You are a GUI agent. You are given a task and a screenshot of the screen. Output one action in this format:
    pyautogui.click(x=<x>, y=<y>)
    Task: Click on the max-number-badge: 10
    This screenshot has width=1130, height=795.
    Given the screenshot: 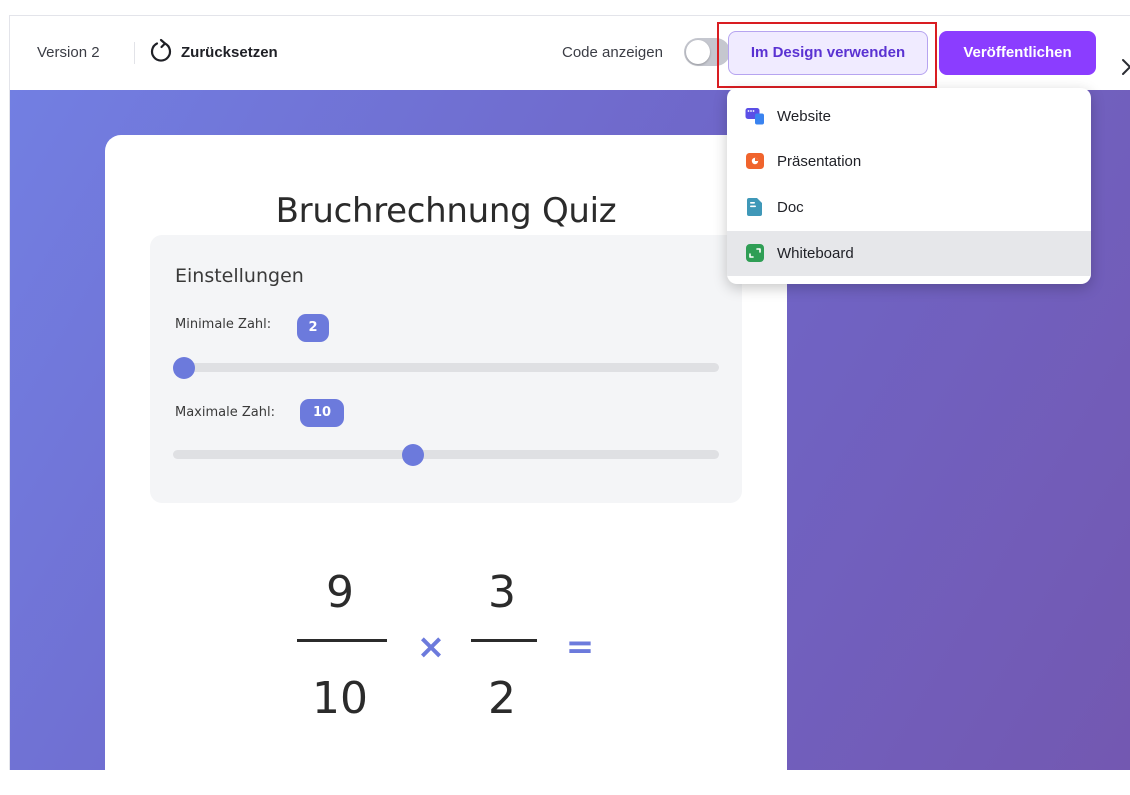 What is the action you would take?
    pyautogui.click(x=322, y=413)
    